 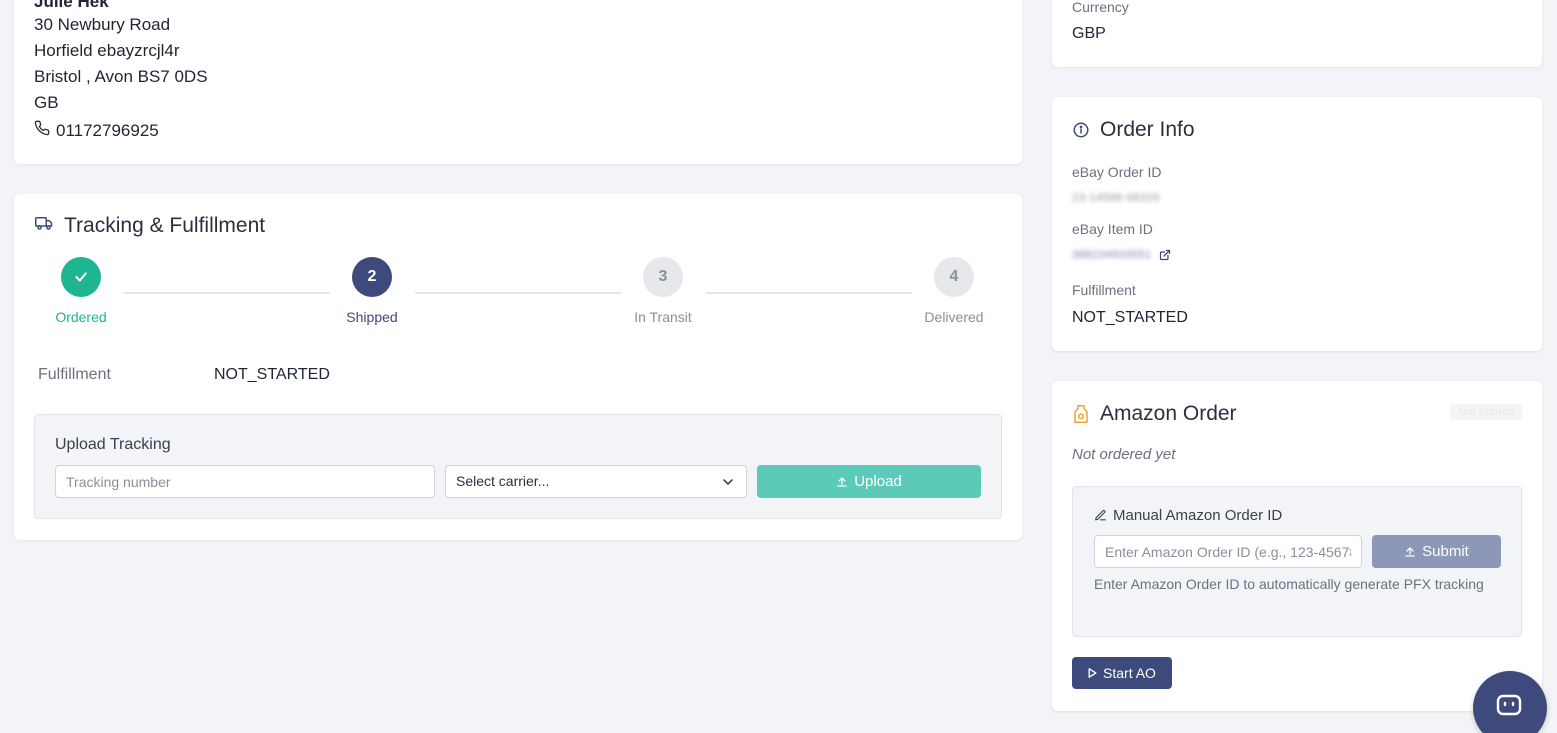 I want to click on currency-card: Currency GBP, so click(x=1297, y=33).